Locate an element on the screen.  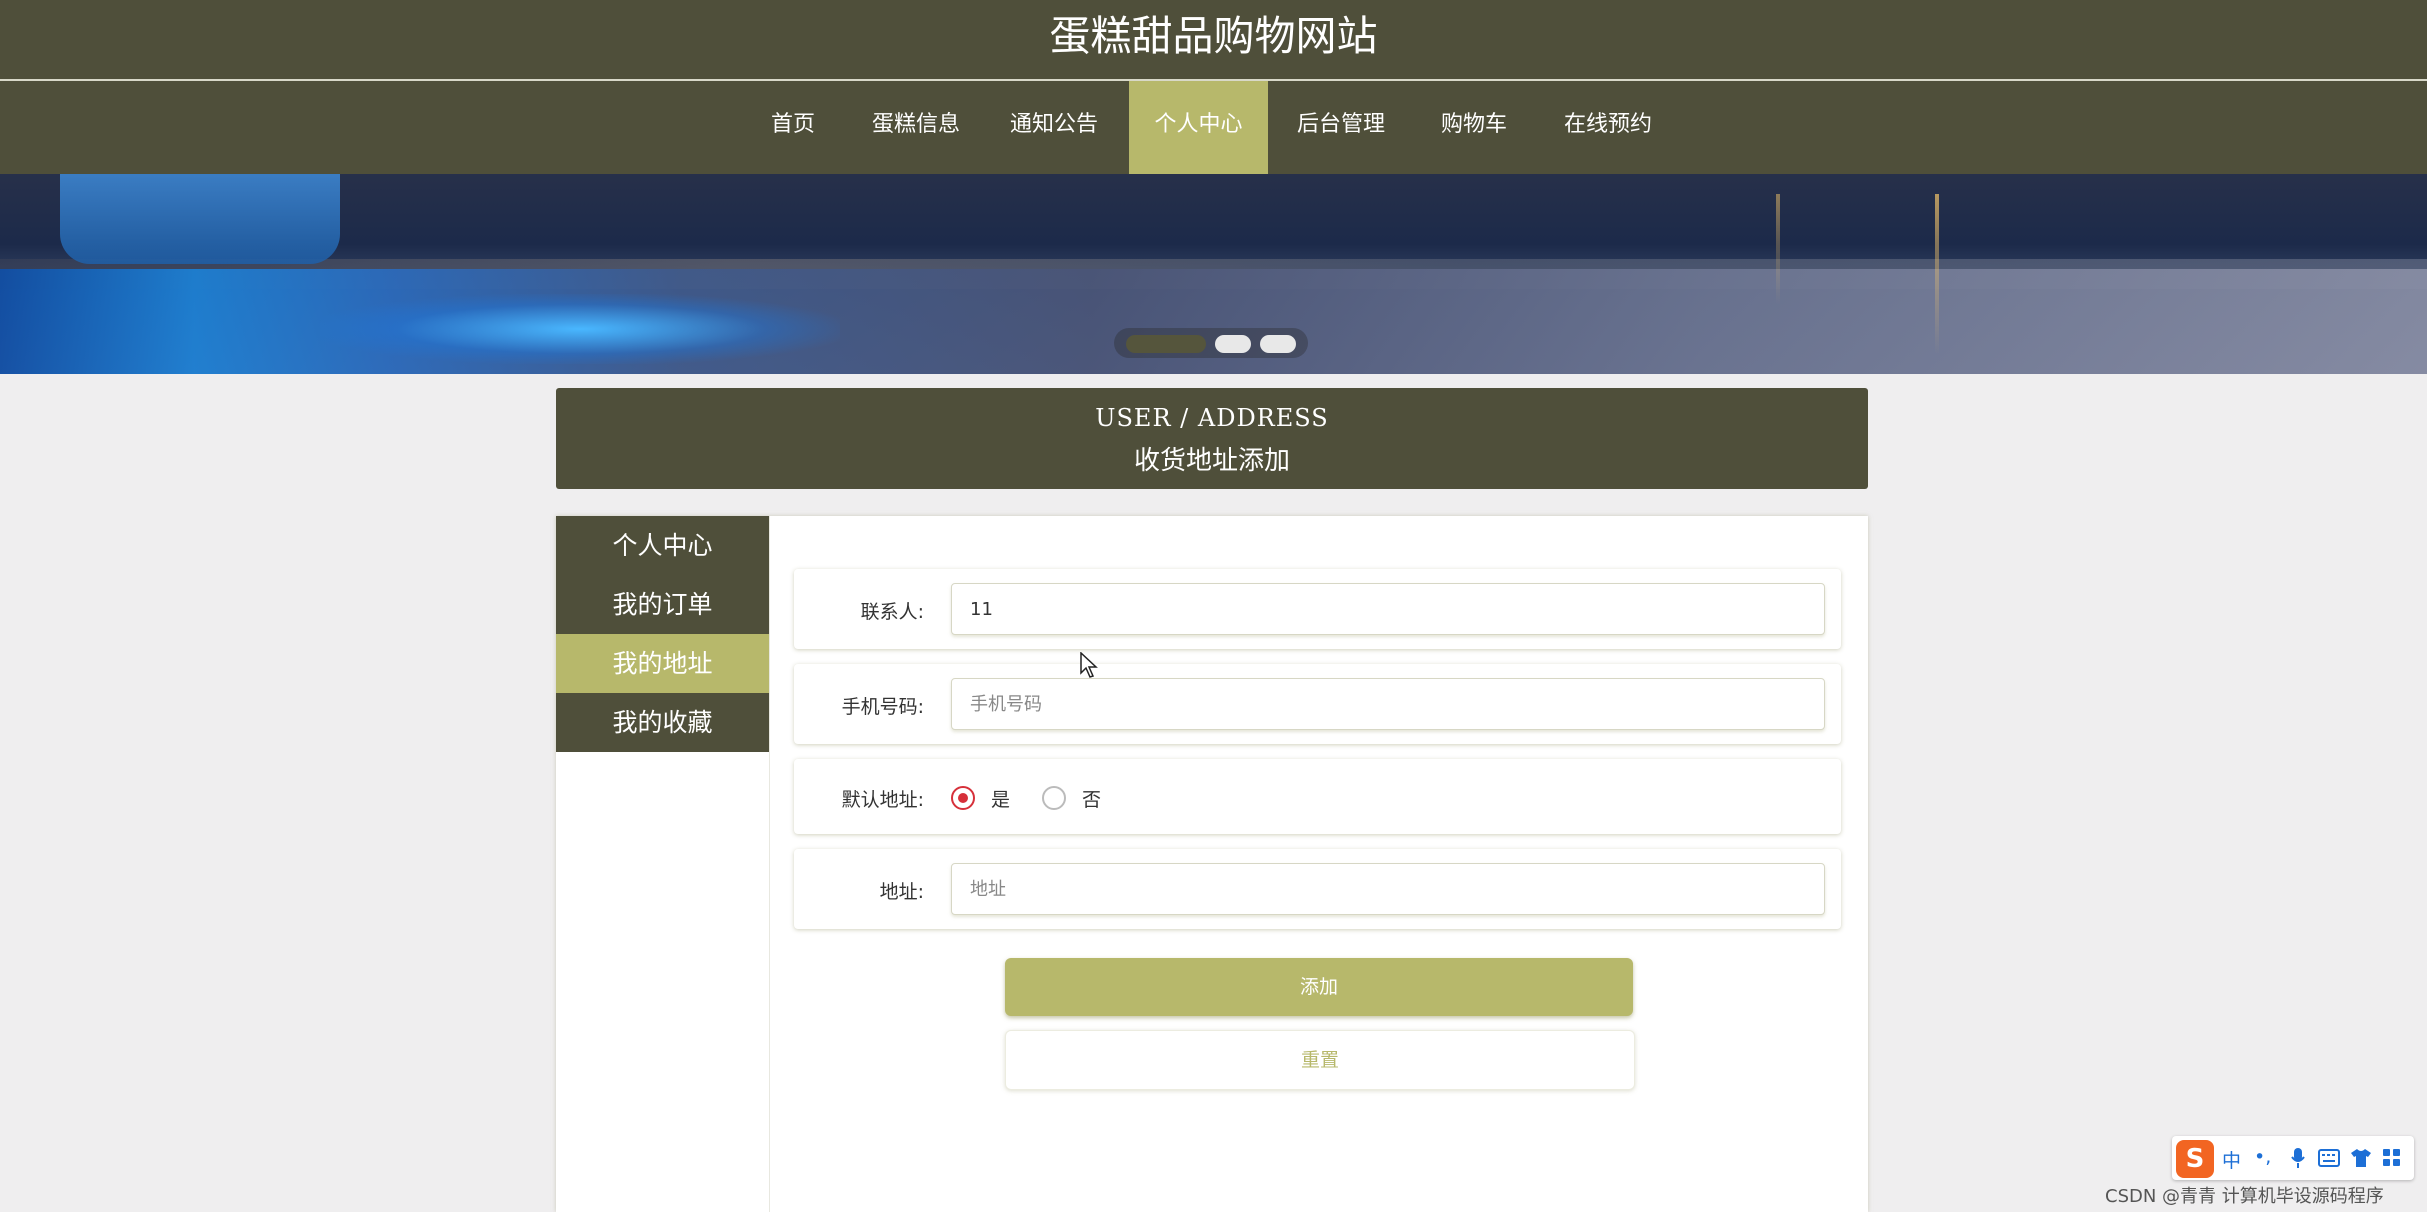
ime-punctuation-label: •, is located at coordinates (2262, 1157).